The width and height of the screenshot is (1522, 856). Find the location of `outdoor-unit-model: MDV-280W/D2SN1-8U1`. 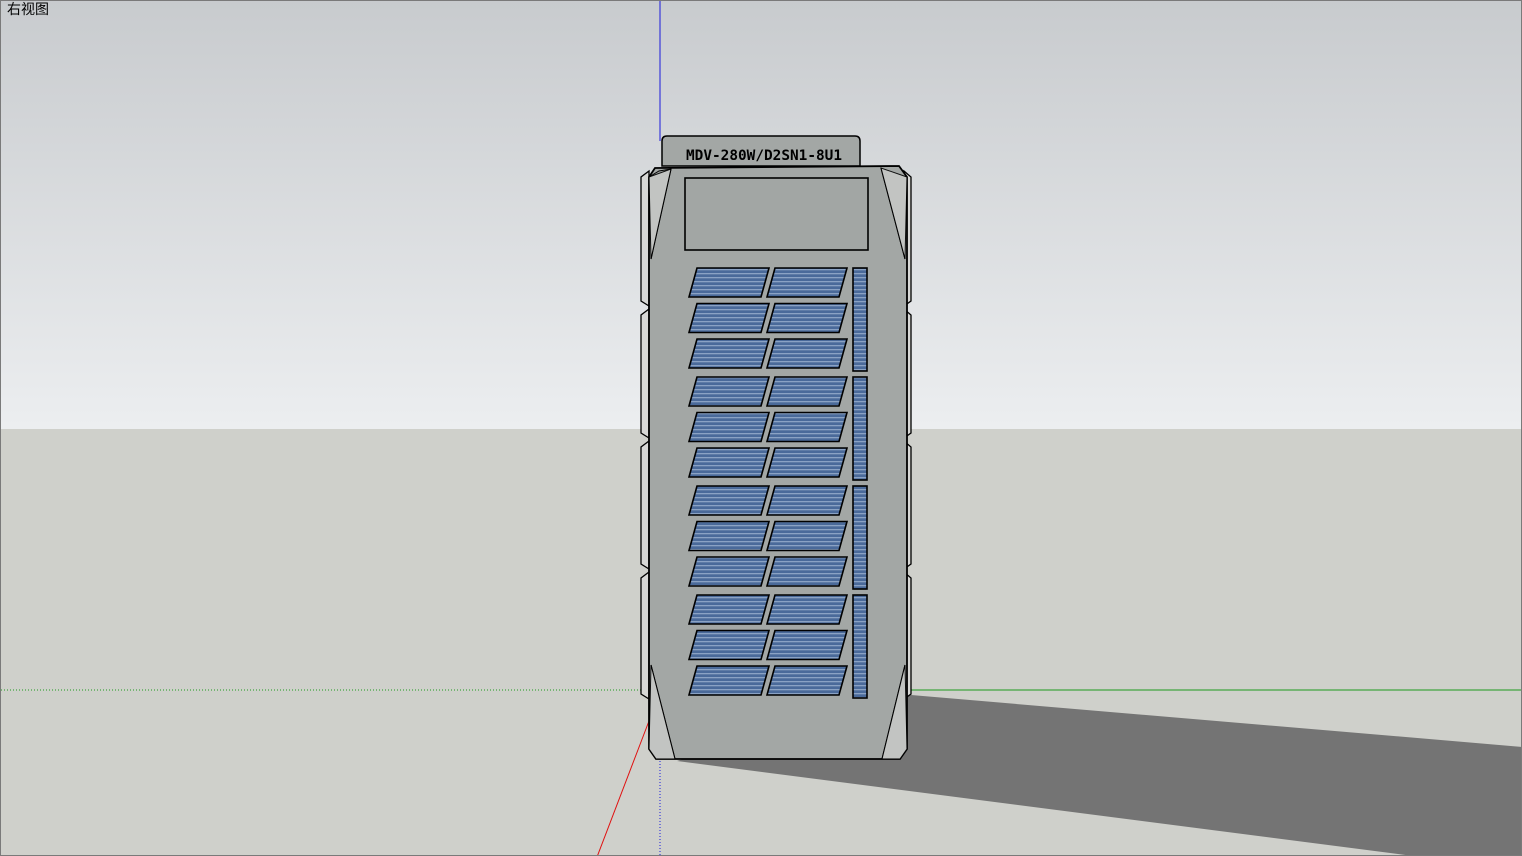

outdoor-unit-model: MDV-280W/D2SN1-8U1 is located at coordinates (776, 447).